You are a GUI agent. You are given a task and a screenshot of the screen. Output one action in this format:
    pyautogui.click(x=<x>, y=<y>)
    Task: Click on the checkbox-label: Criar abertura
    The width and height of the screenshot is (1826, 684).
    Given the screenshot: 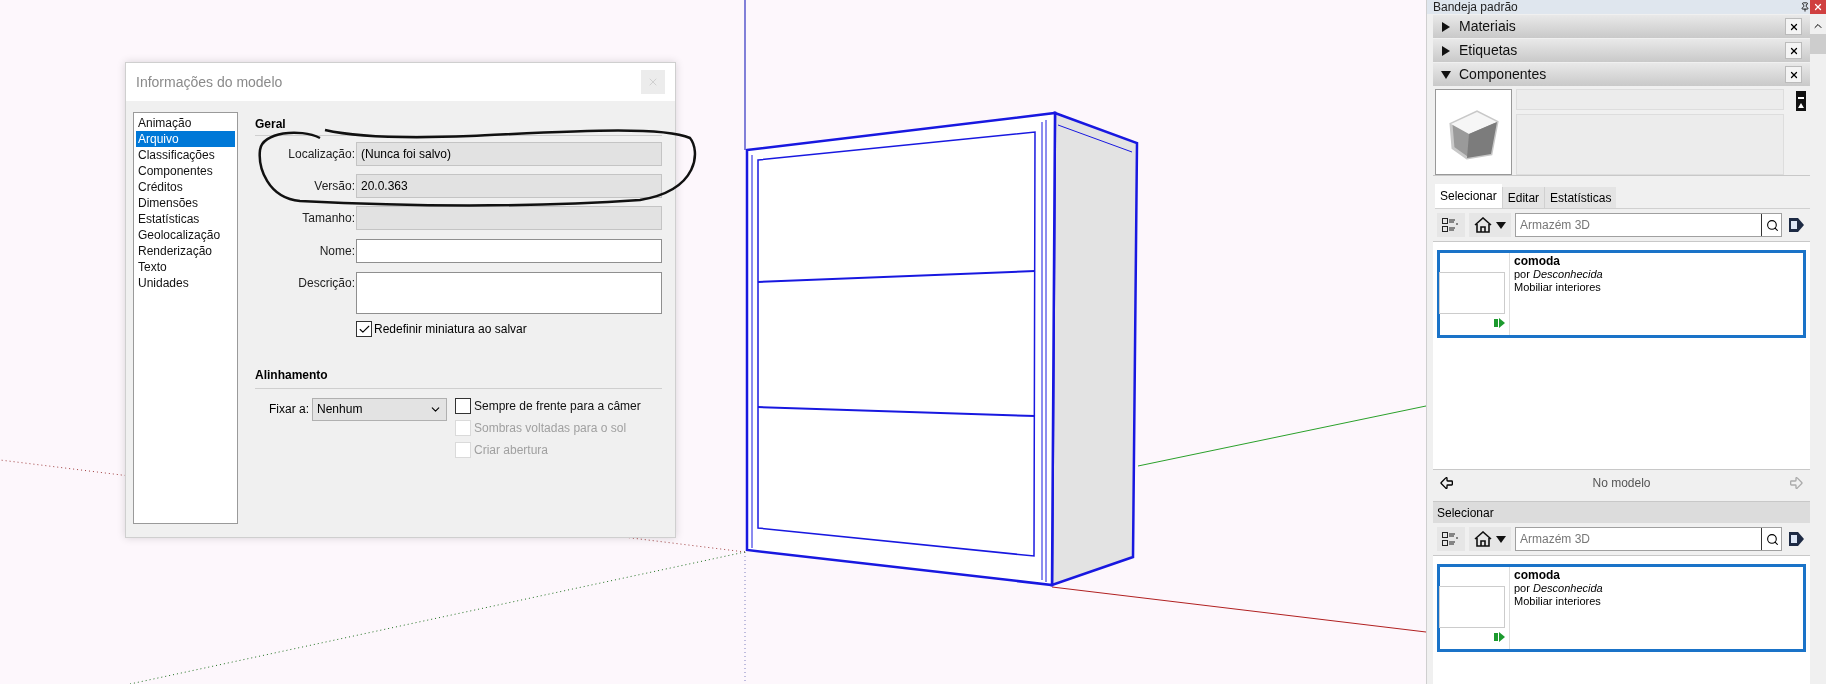 What is the action you would take?
    pyautogui.click(x=511, y=450)
    